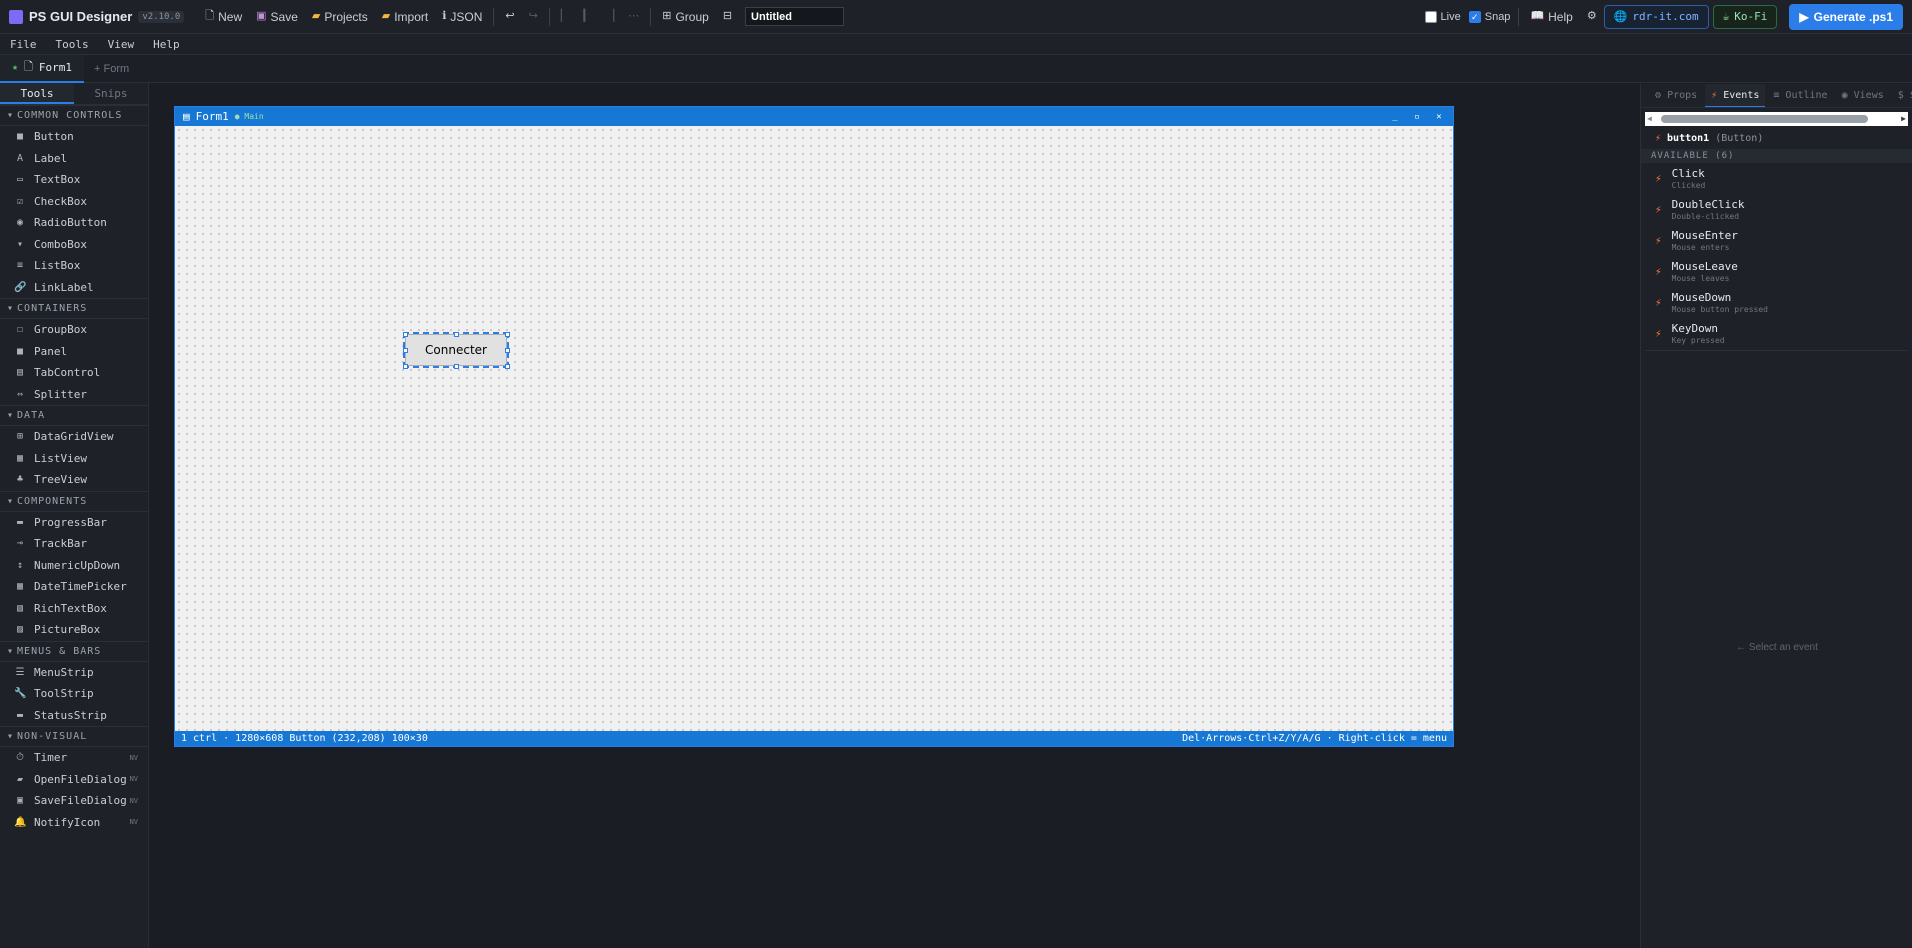  I want to click on kofi-button: ☕ Ko-Fi, so click(1745, 16).